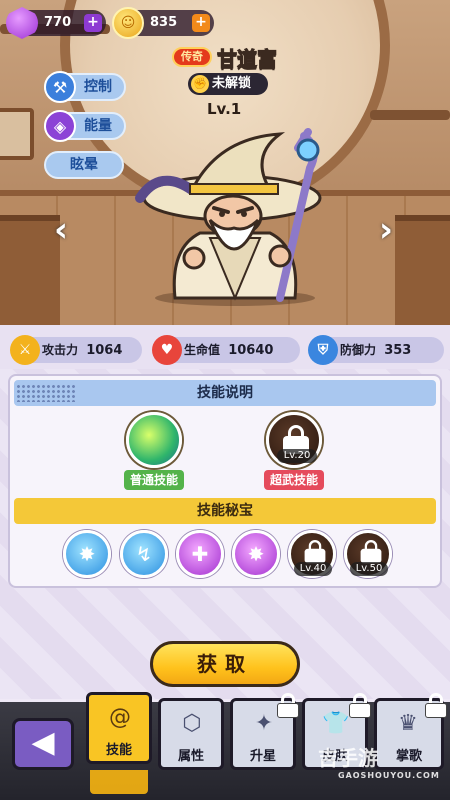 The width and height of the screenshot is (450, 800). What do you see at coordinates (386, 231) in the screenshot?
I see `next-hero-button: ›` at bounding box center [386, 231].